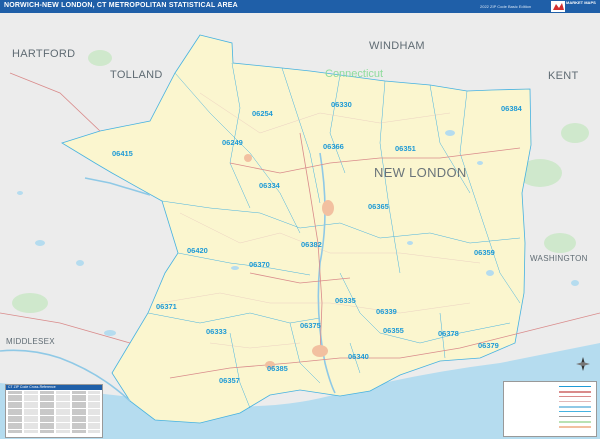 The width and height of the screenshot is (600, 439). I want to click on zip-label: 06379, so click(488, 345).